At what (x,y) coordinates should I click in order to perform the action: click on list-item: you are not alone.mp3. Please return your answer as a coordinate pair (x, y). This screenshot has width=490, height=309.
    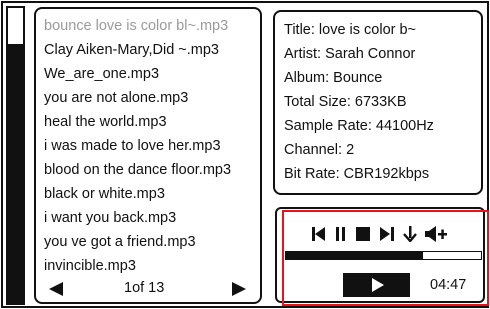
    Looking at the image, I should click on (116, 98).